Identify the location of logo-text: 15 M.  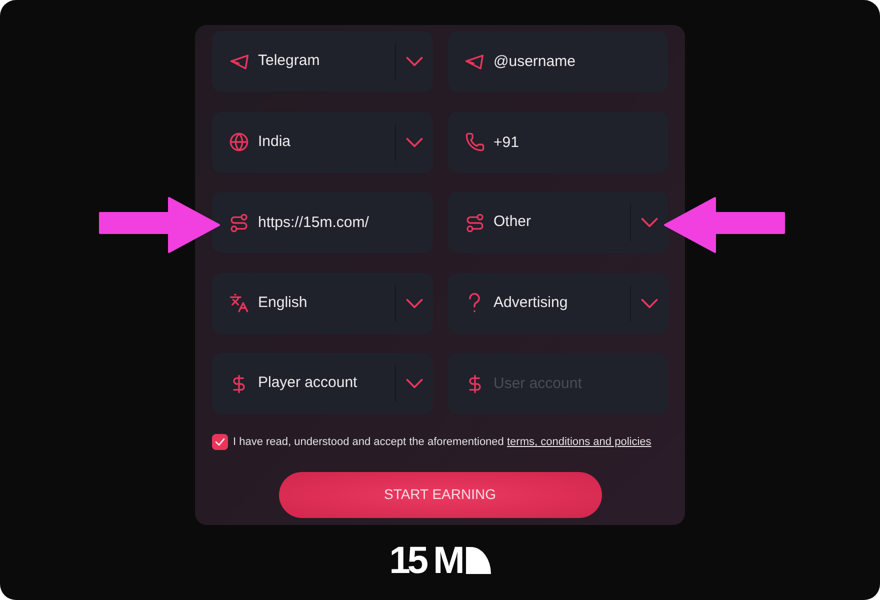
(425, 561).